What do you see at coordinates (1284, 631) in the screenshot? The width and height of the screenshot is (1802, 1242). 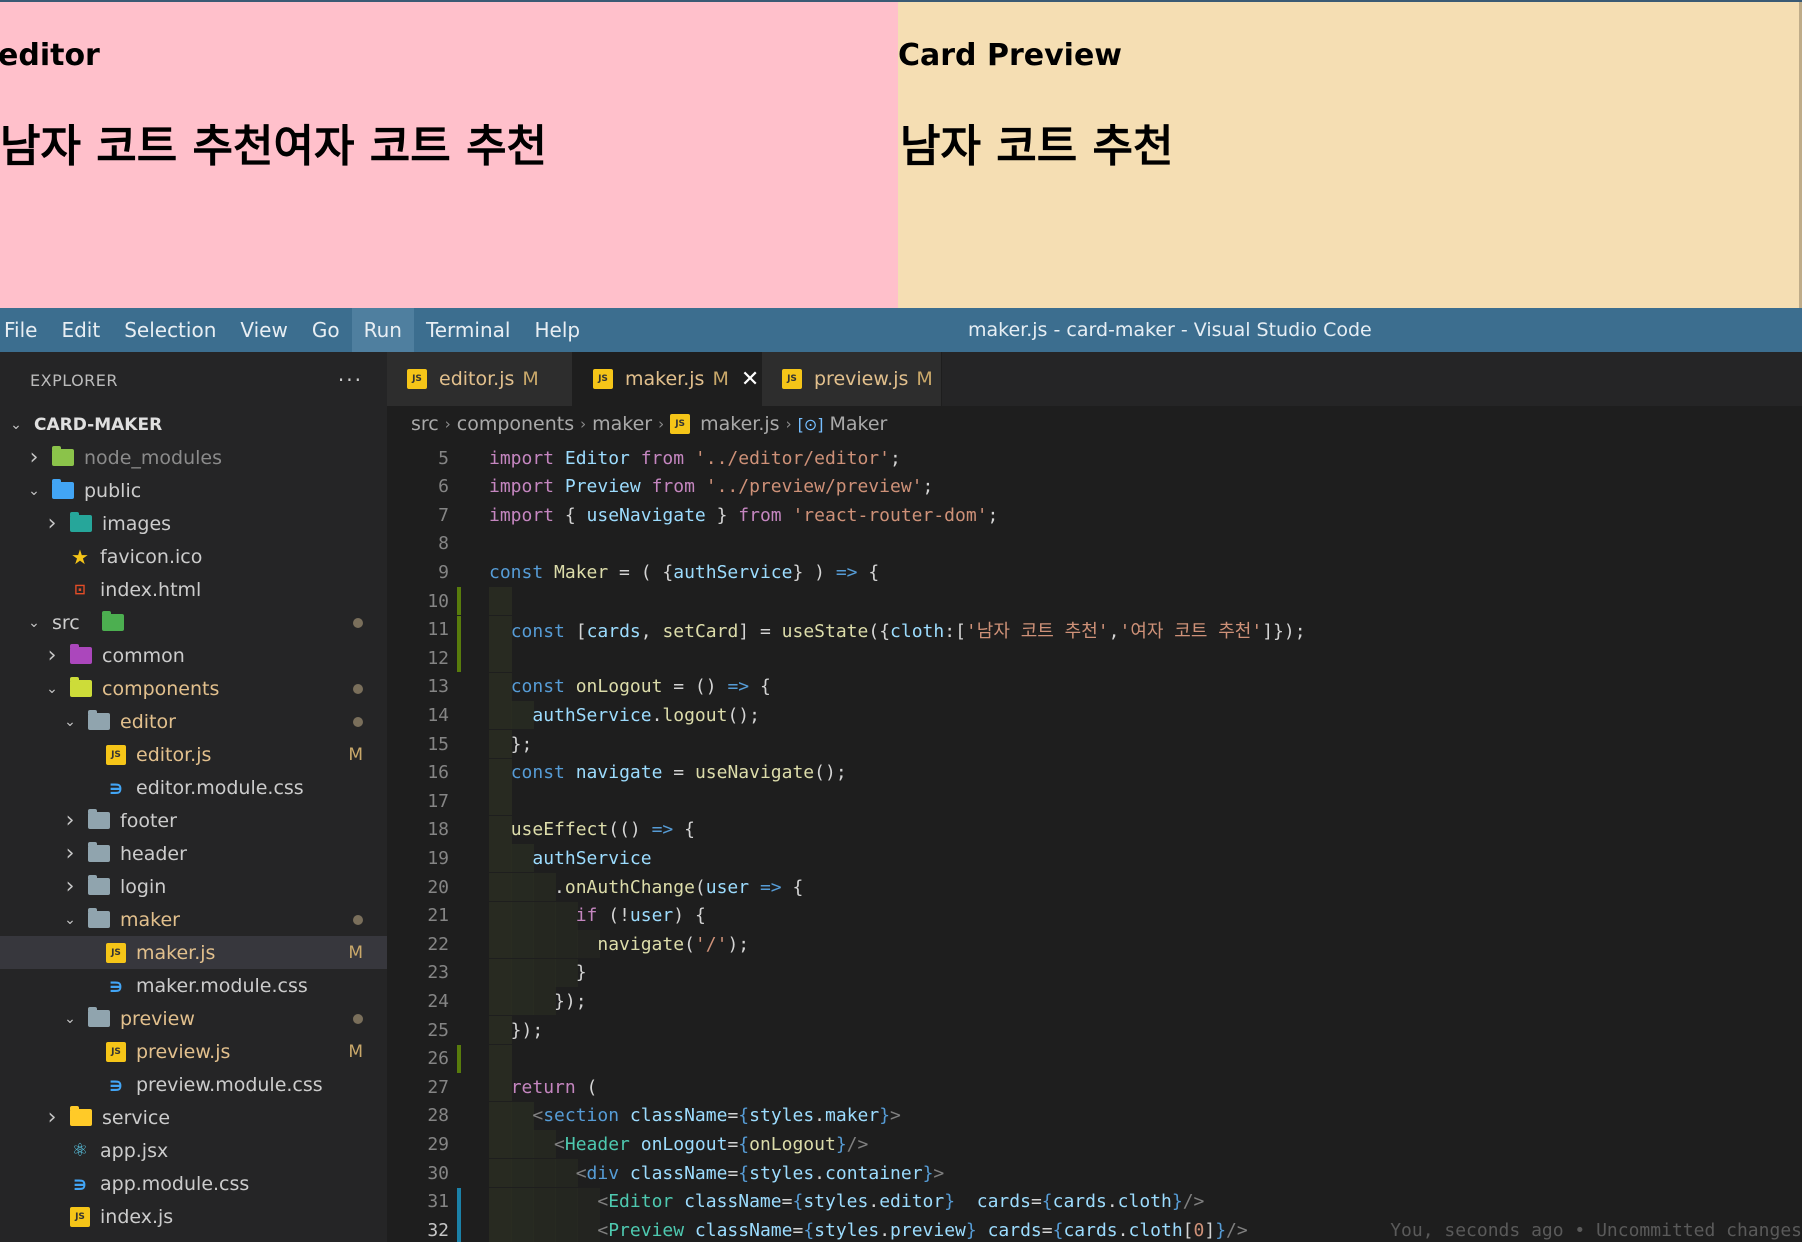 I see `code-token: ]});` at bounding box center [1284, 631].